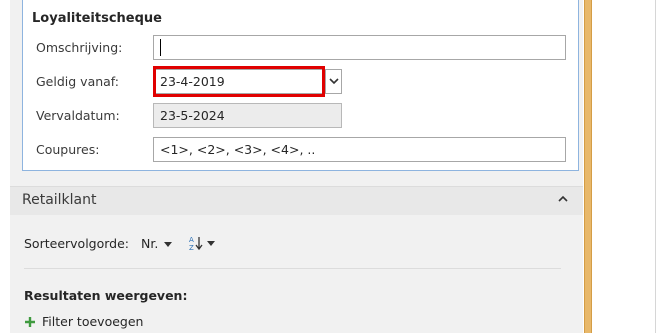  Describe the element at coordinates (191, 240) in the screenshot. I see `svg-text: A` at that location.